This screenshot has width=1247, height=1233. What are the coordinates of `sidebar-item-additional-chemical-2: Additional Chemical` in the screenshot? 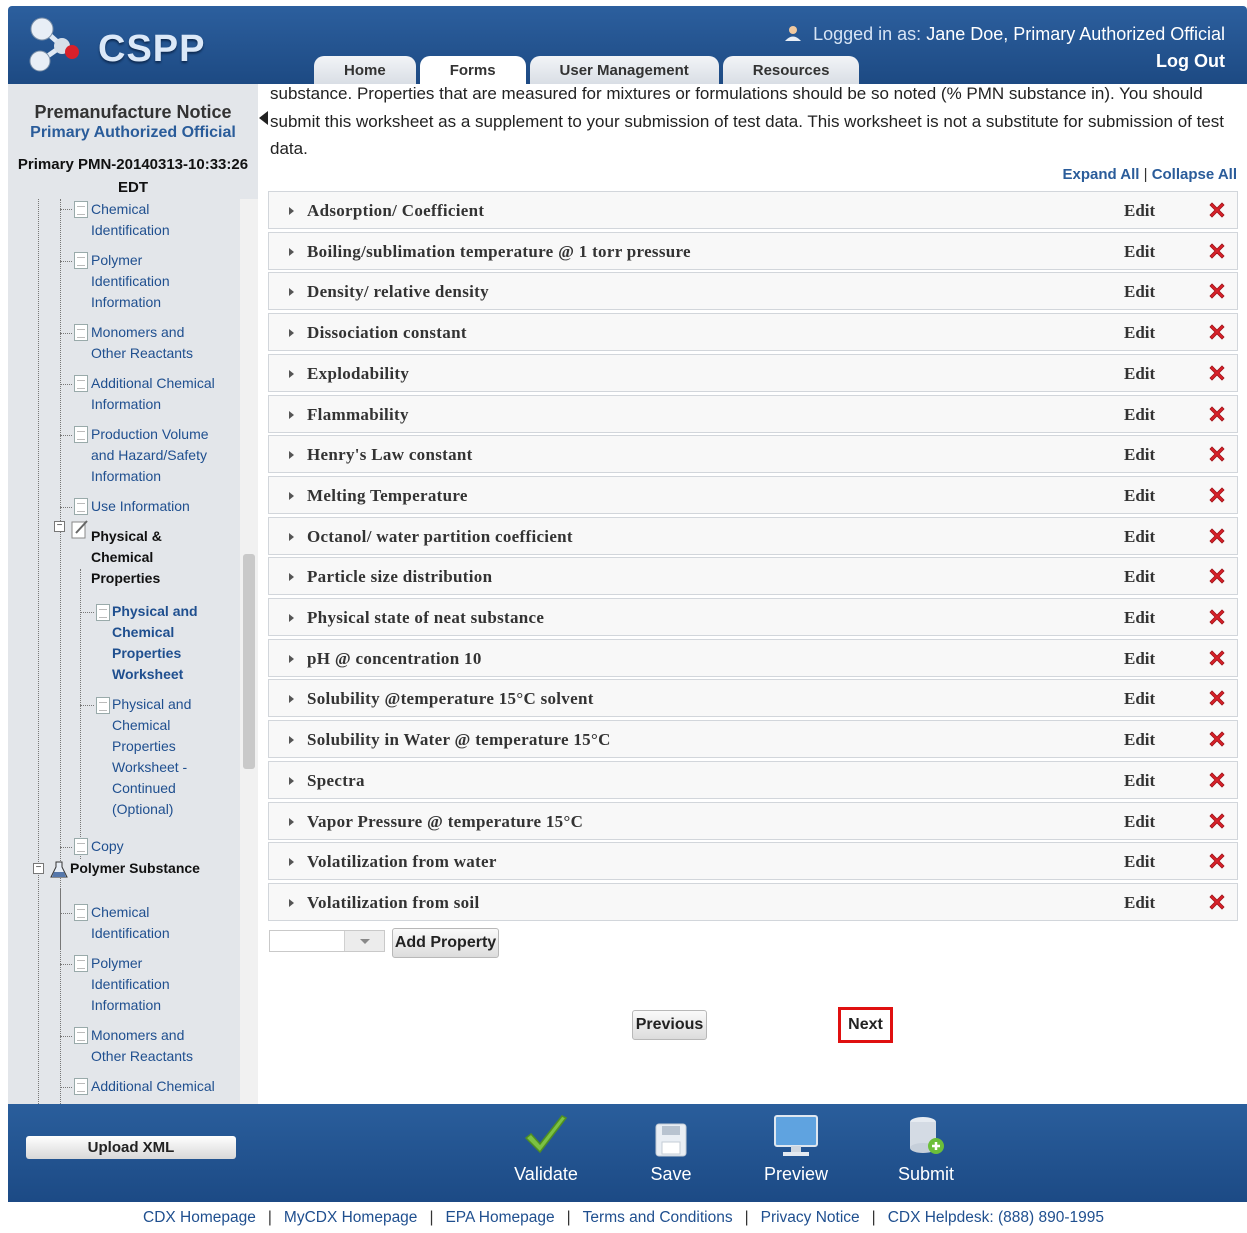 It's located at (161, 1086).